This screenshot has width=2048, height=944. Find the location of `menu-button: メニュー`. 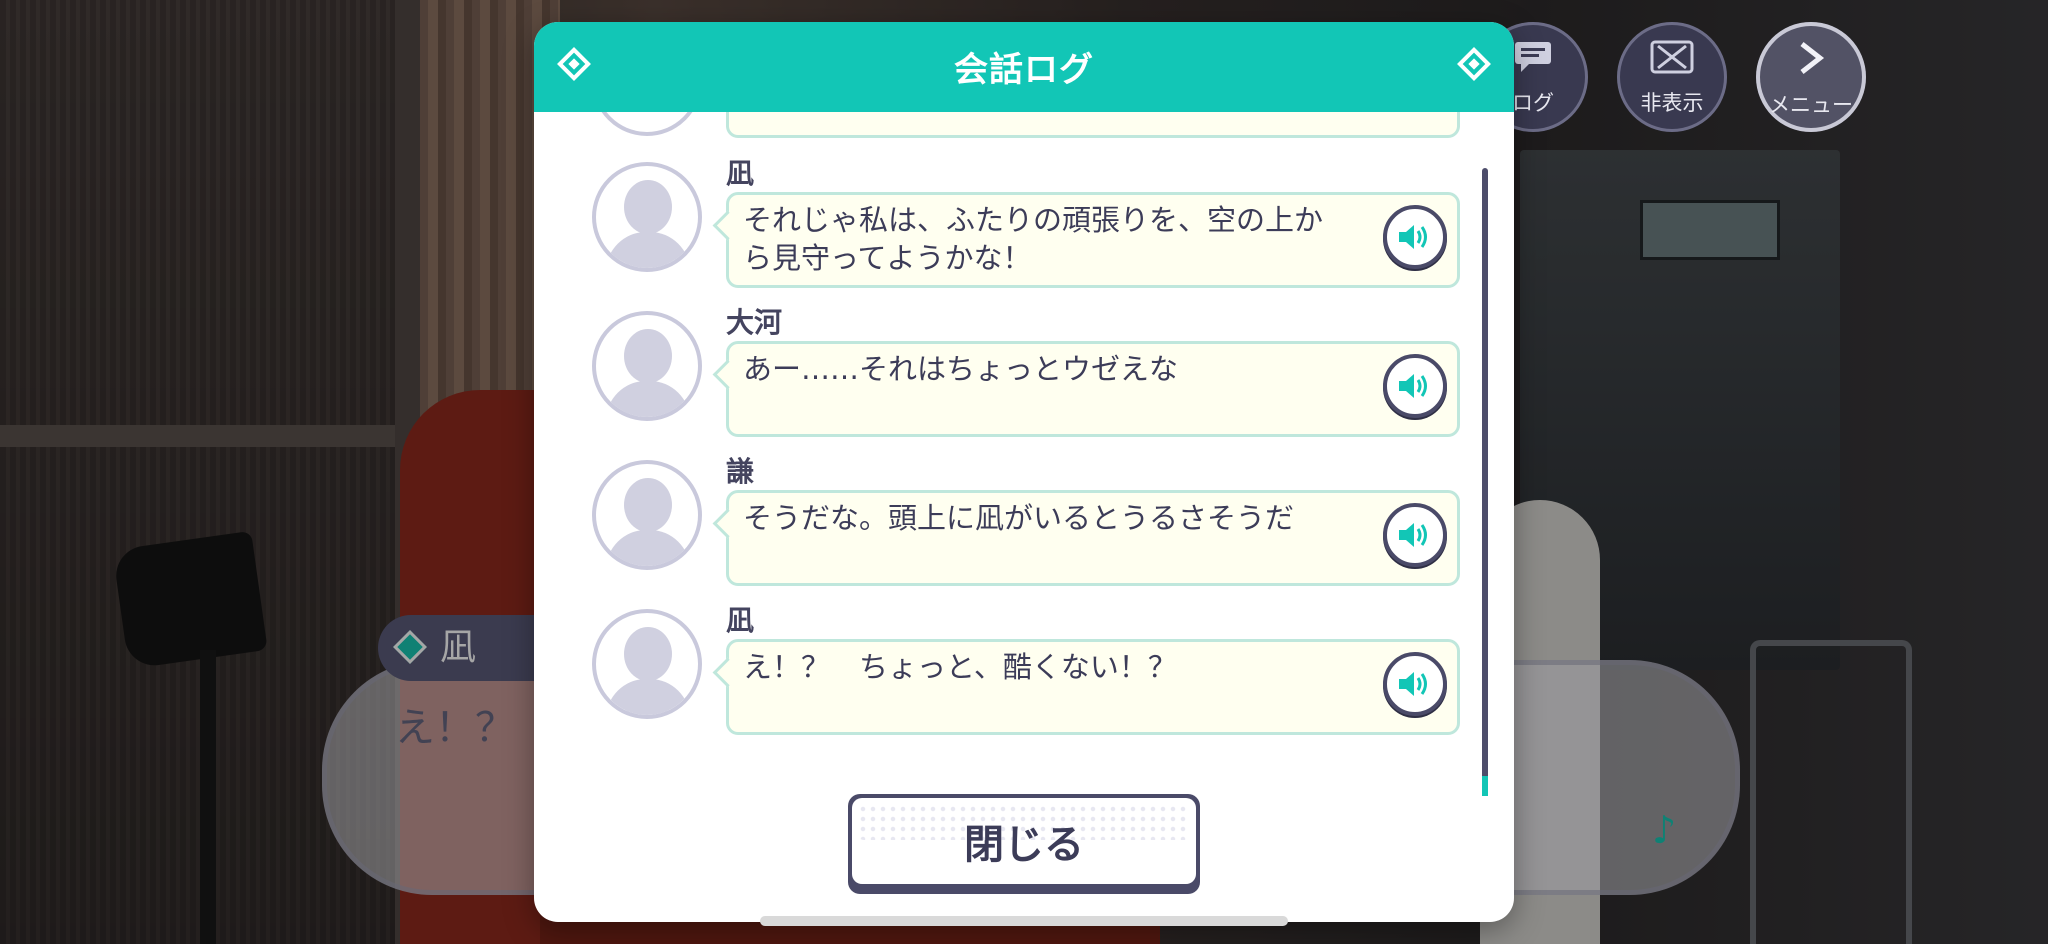

menu-button: メニュー is located at coordinates (1811, 77).